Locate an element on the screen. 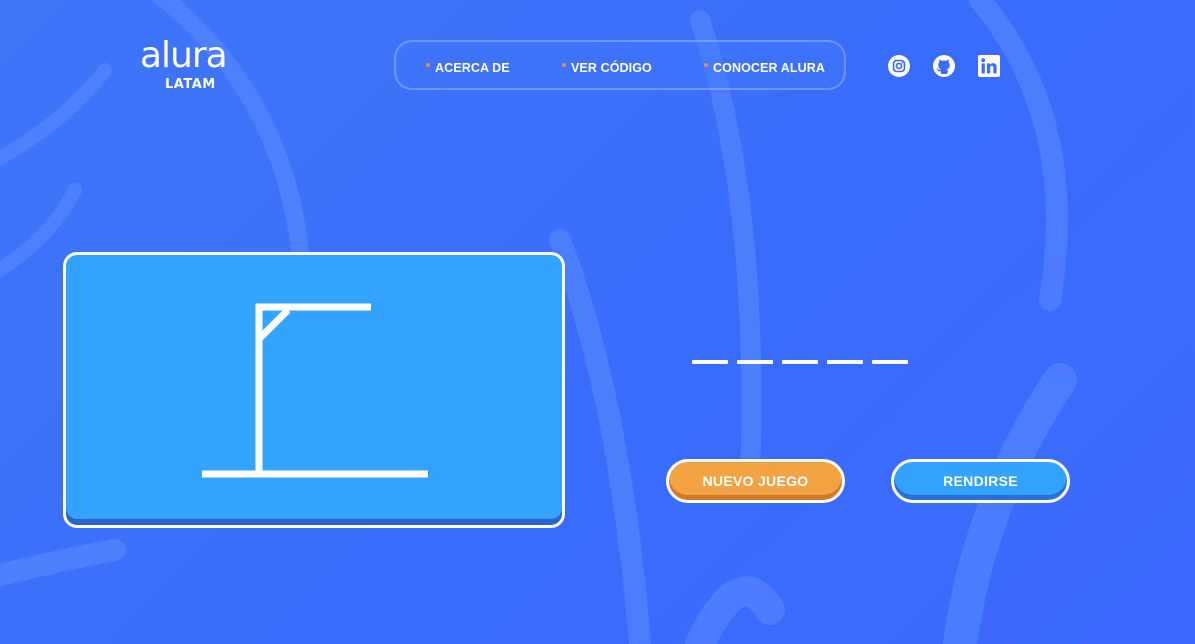 This screenshot has width=1195, height=644. logo-subtitle: LATAM is located at coordinates (190, 84).